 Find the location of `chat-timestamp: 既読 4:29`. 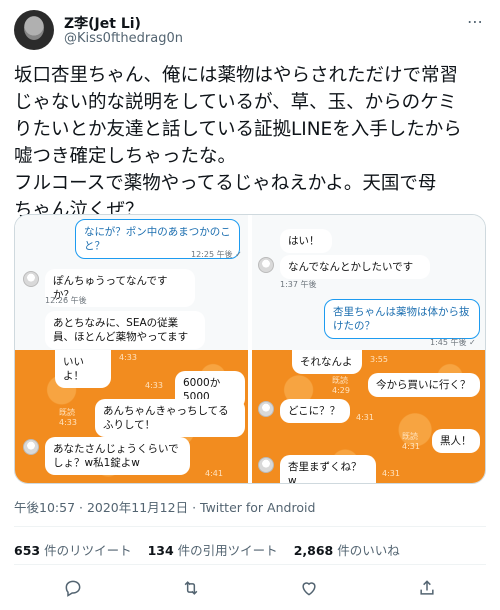

chat-timestamp: 既読 4:29 is located at coordinates (341, 385).